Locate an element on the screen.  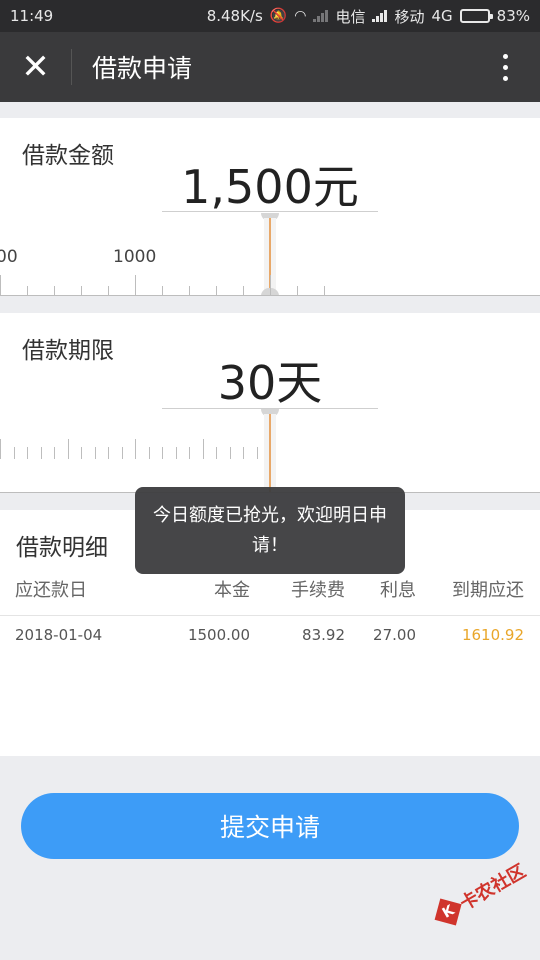
app-bar: ✕ 借款申请 is located at coordinates (270, 67).